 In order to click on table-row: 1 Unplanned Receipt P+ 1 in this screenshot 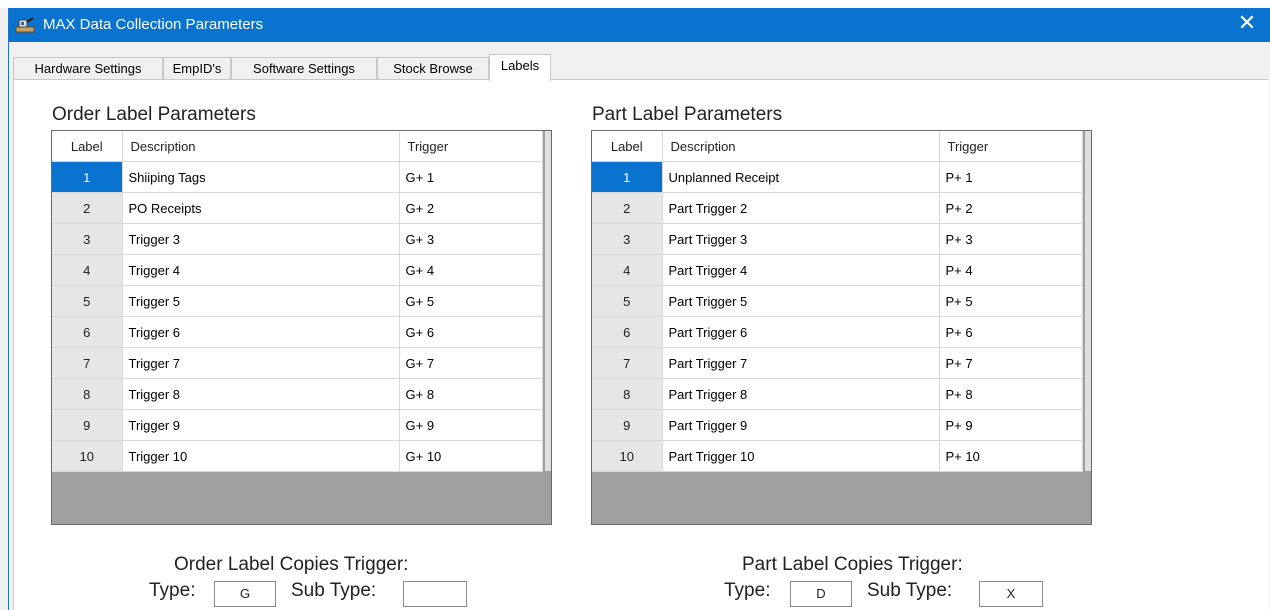, I will do `click(837, 177)`.